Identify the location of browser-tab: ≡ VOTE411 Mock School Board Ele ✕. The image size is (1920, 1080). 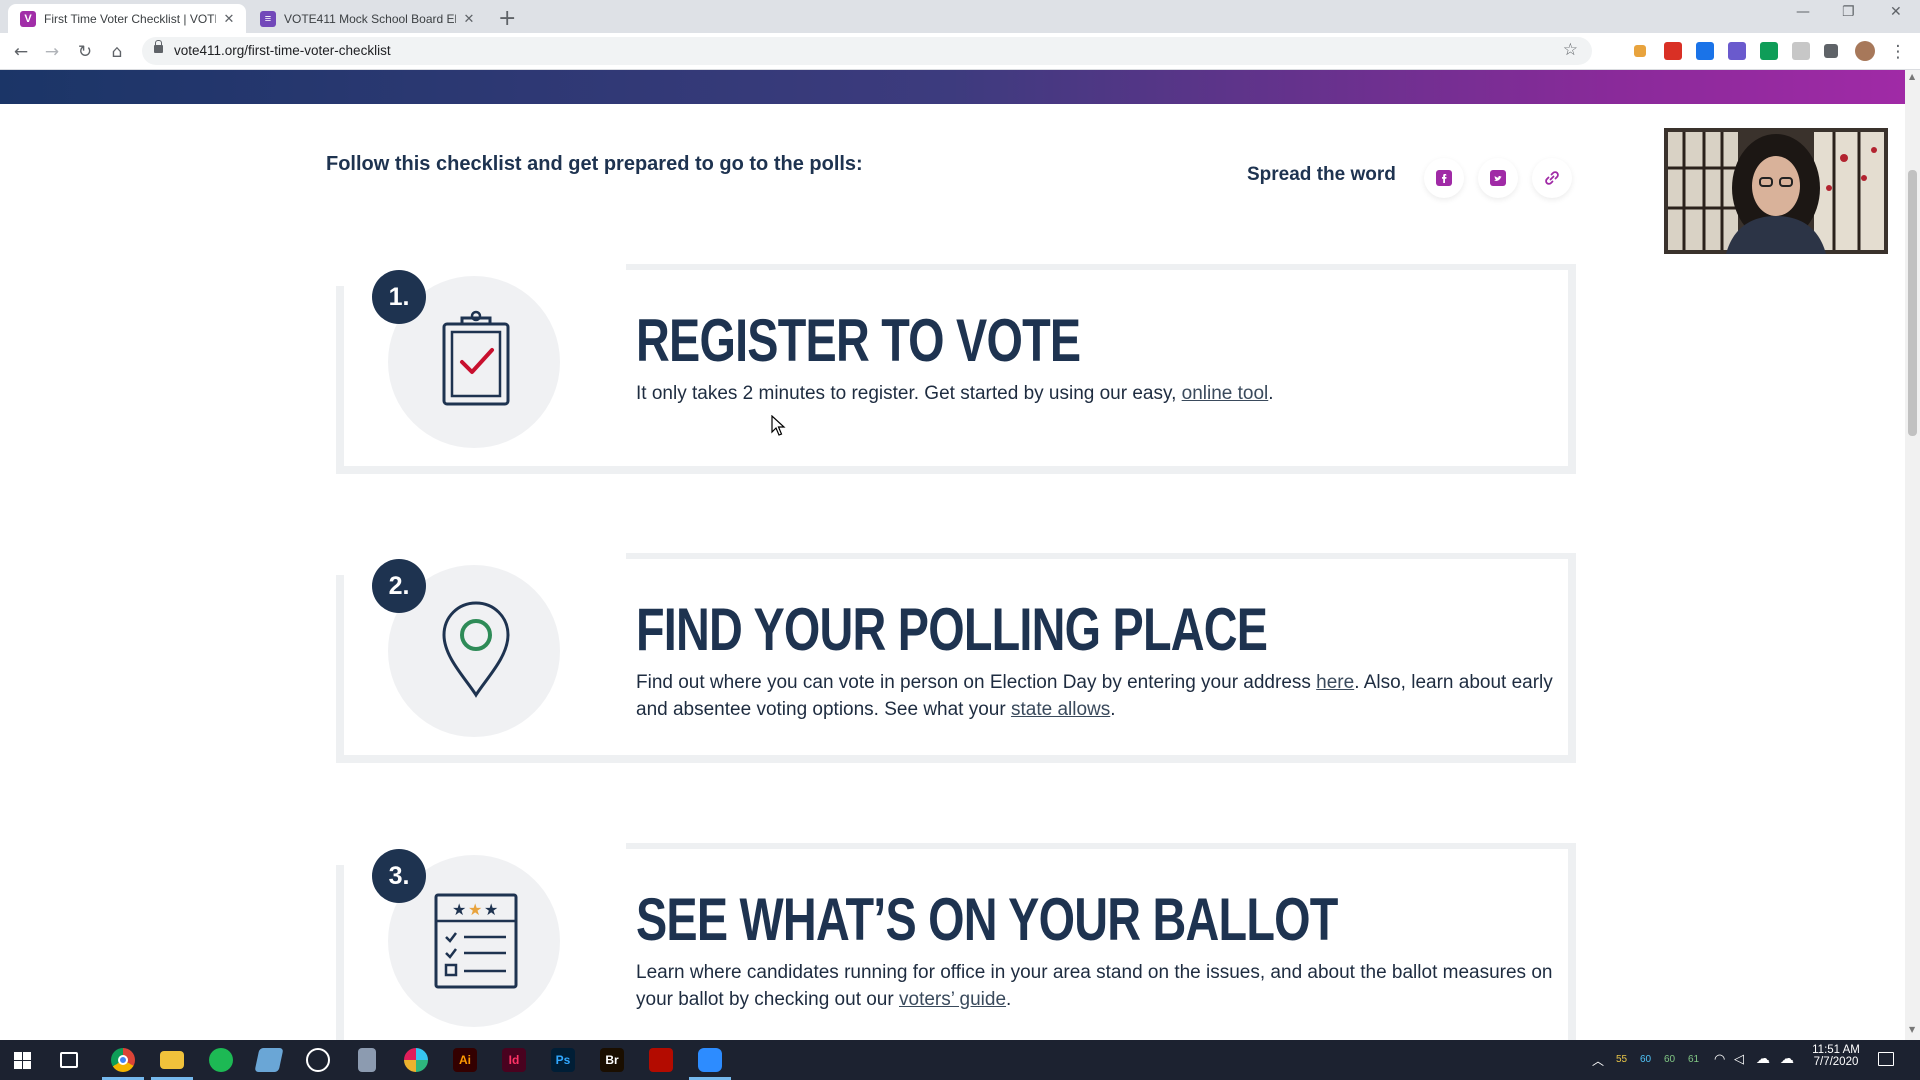
(368, 18).